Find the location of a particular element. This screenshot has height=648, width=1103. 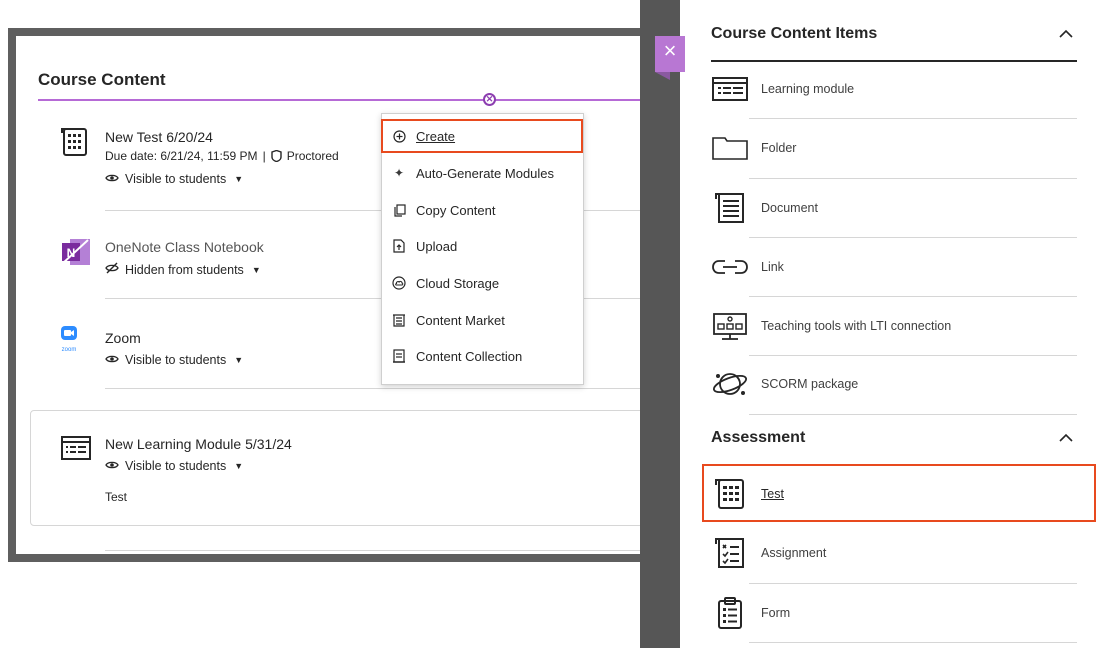

menu-item-copy-content: Copy Content is located at coordinates (444, 210).